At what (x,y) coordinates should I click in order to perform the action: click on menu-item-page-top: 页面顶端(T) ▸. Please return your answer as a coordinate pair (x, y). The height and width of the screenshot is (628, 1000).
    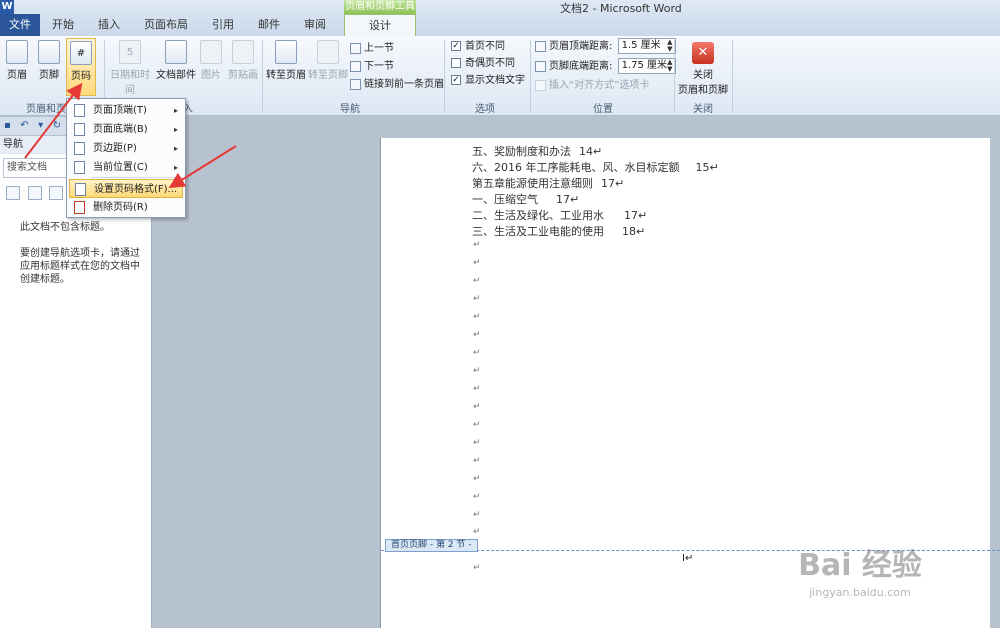
    Looking at the image, I should click on (126, 110).